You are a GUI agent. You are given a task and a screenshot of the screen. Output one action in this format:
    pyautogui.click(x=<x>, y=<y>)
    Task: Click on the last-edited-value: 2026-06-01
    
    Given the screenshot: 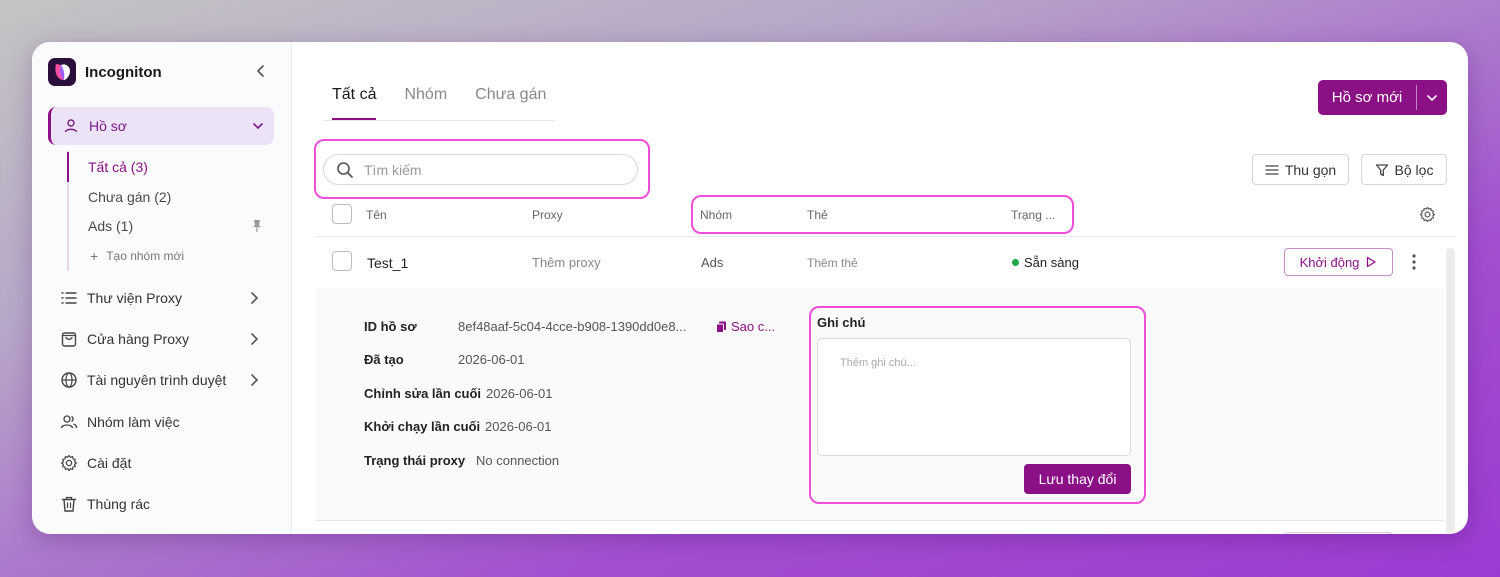 What is the action you would take?
    pyautogui.click(x=519, y=393)
    